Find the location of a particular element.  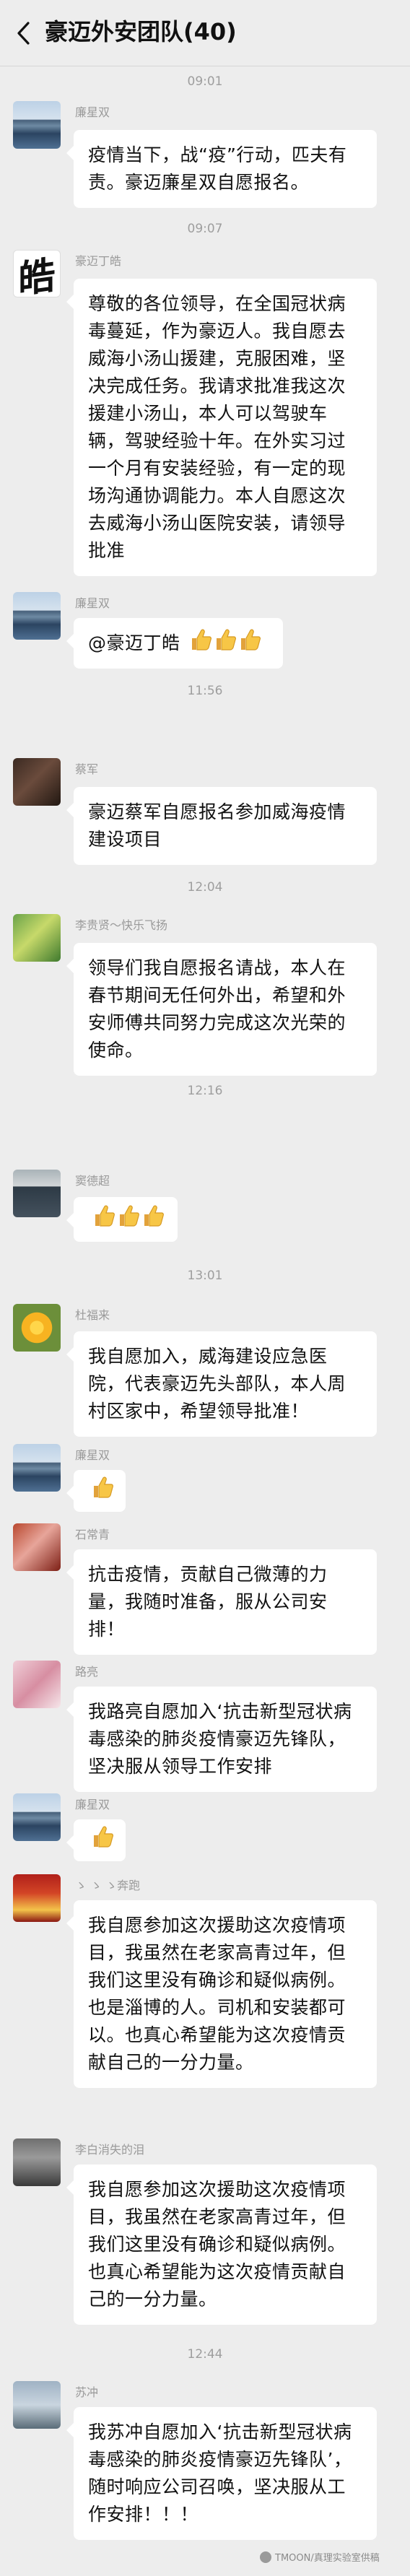

message-bubble: 抗击疫情，贡献自己微薄的力量，我随时准备，服从公司安排！ is located at coordinates (221, 1602).